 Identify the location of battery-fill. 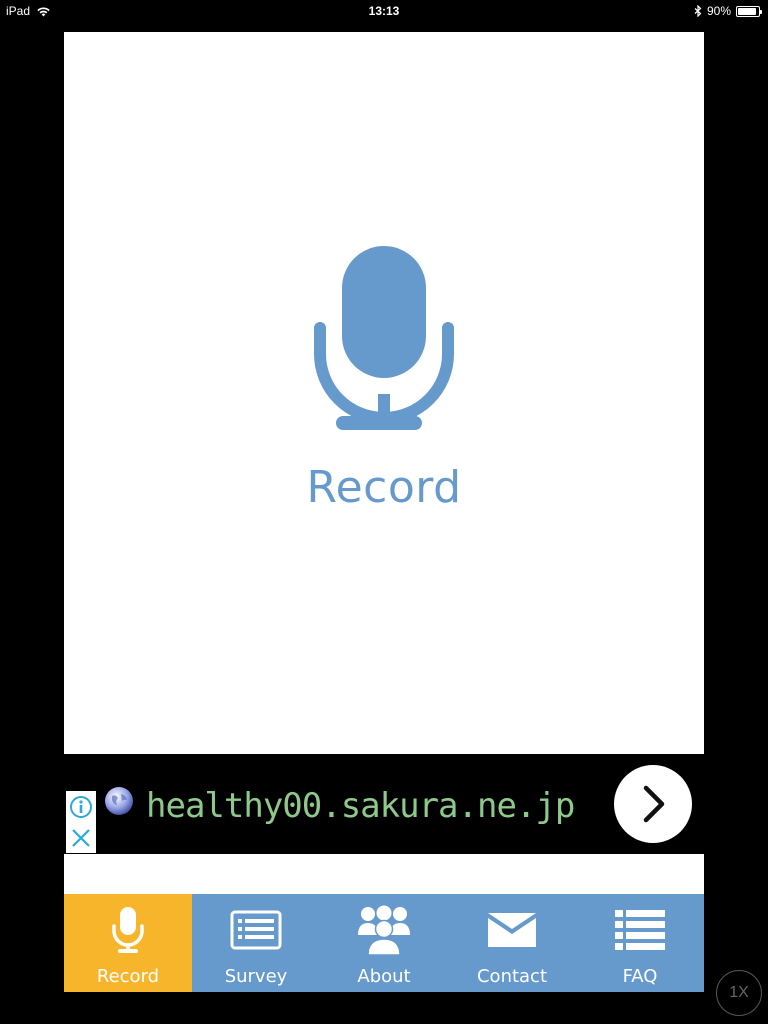
(747, 11).